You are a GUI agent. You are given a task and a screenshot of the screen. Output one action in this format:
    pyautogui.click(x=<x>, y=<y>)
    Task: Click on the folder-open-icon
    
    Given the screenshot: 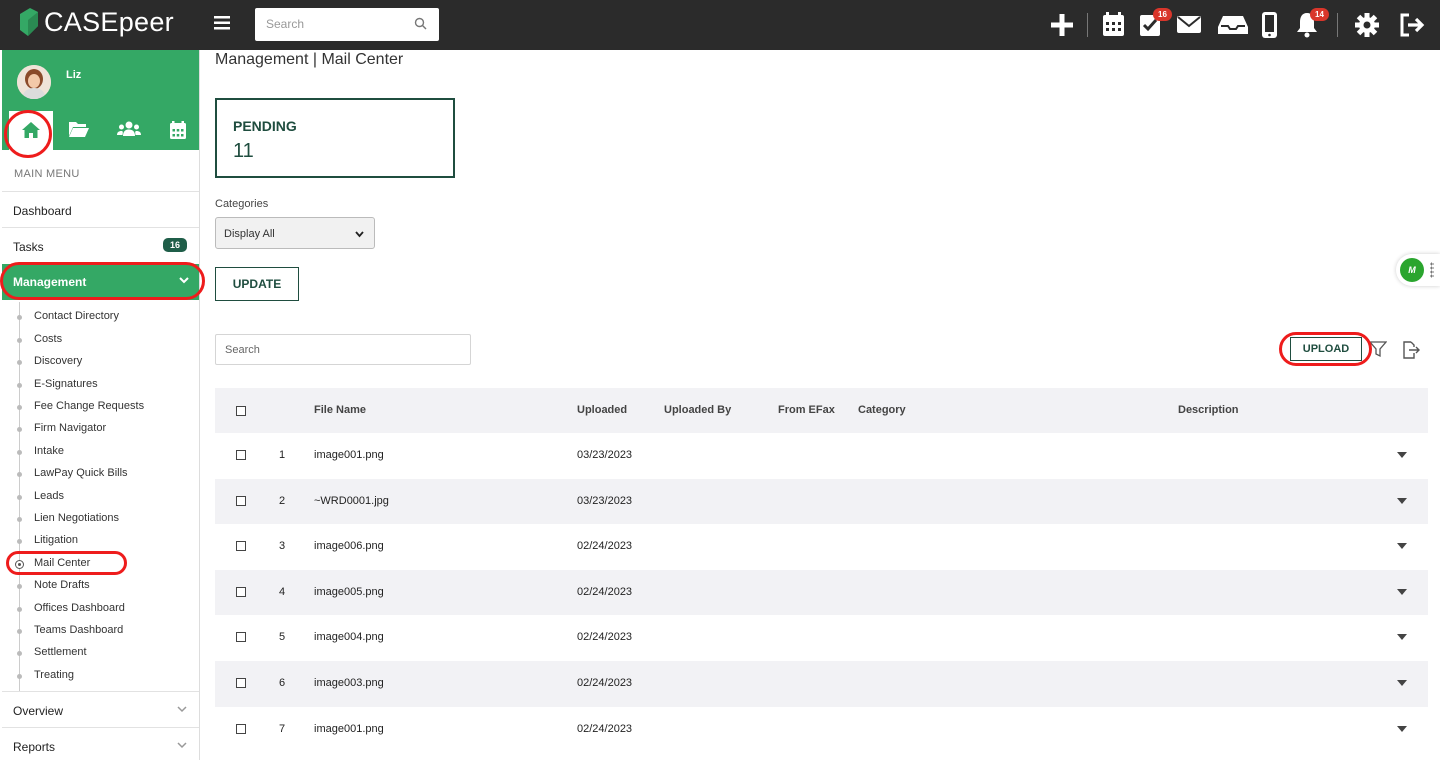 What is the action you would take?
    pyautogui.click(x=79, y=129)
    